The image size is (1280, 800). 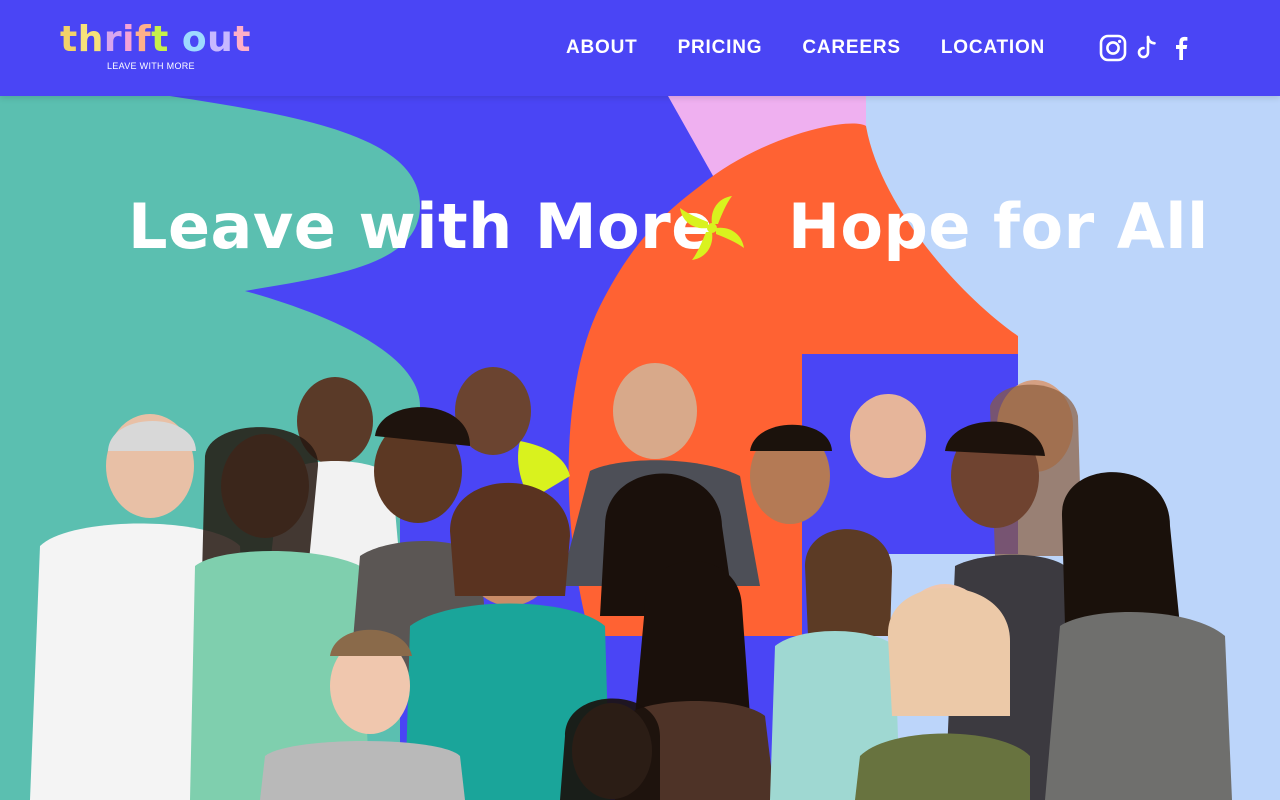 I want to click on social-links, so click(x=1149, y=48).